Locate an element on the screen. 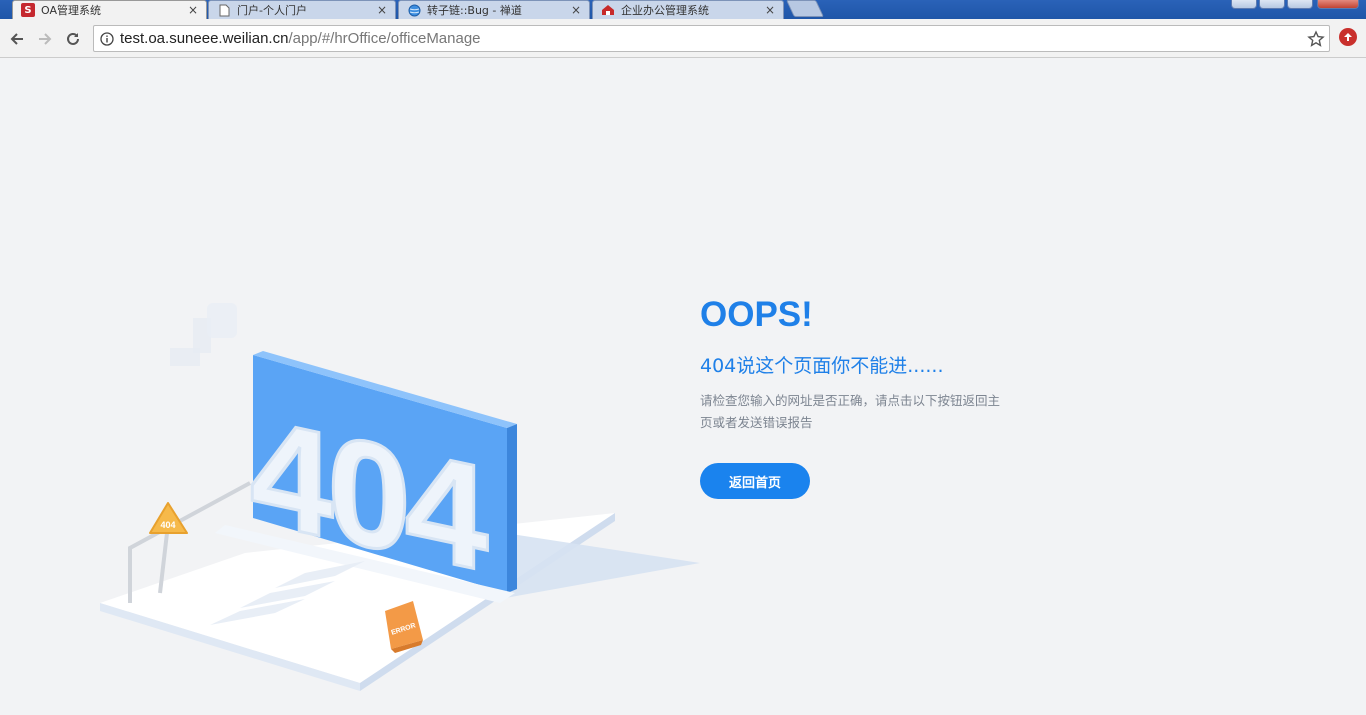  forward-button is located at coordinates (45, 39).